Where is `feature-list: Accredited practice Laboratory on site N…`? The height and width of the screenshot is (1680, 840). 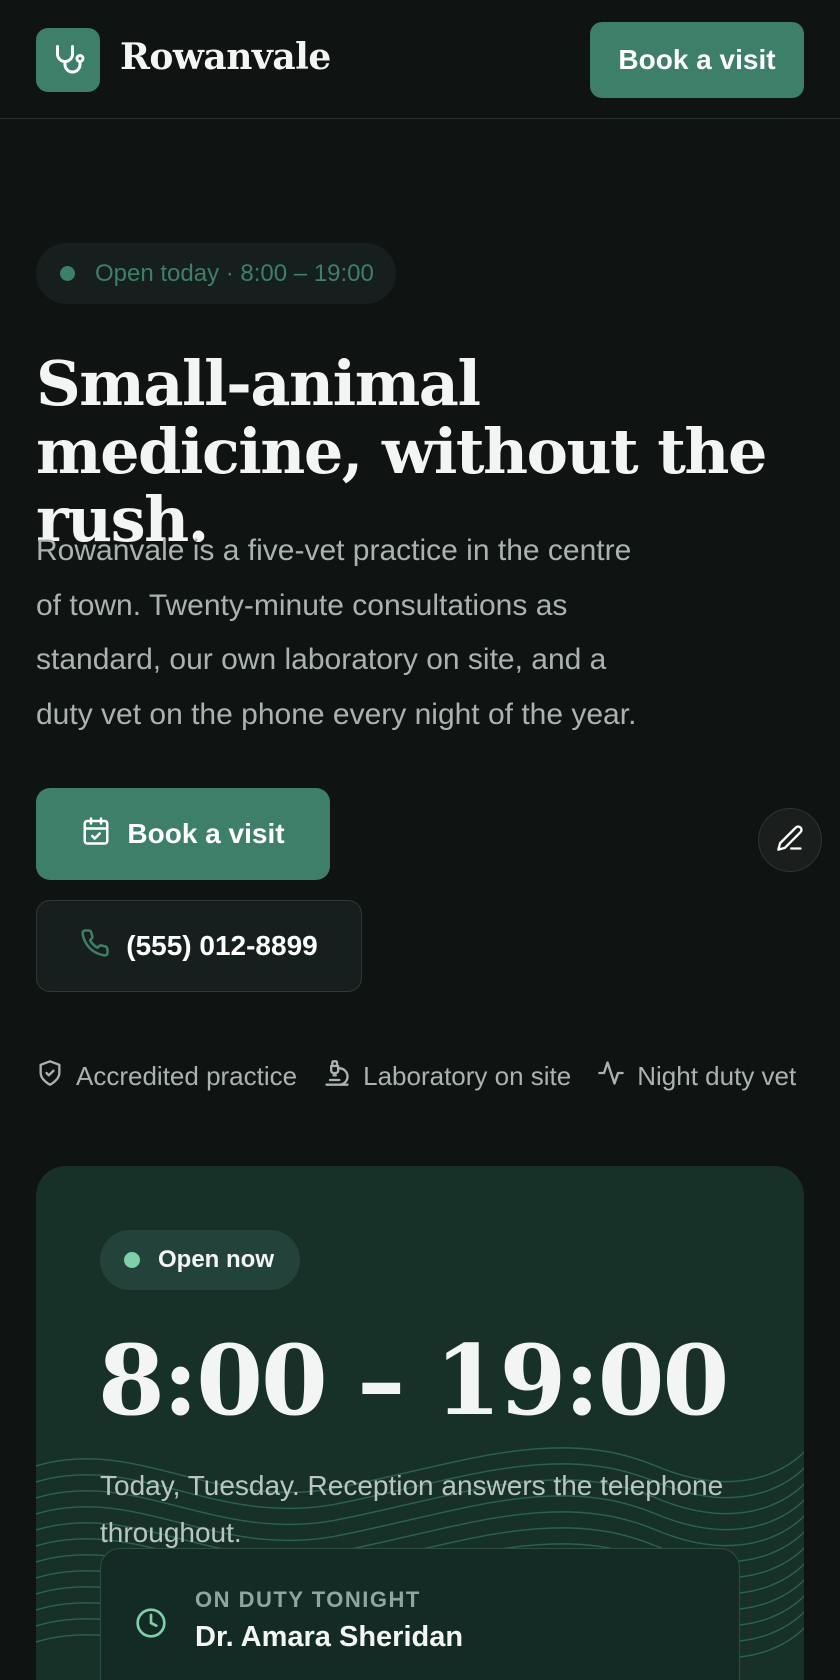
feature-list: Accredited practice Laboratory on site N… is located at coordinates (431, 1076).